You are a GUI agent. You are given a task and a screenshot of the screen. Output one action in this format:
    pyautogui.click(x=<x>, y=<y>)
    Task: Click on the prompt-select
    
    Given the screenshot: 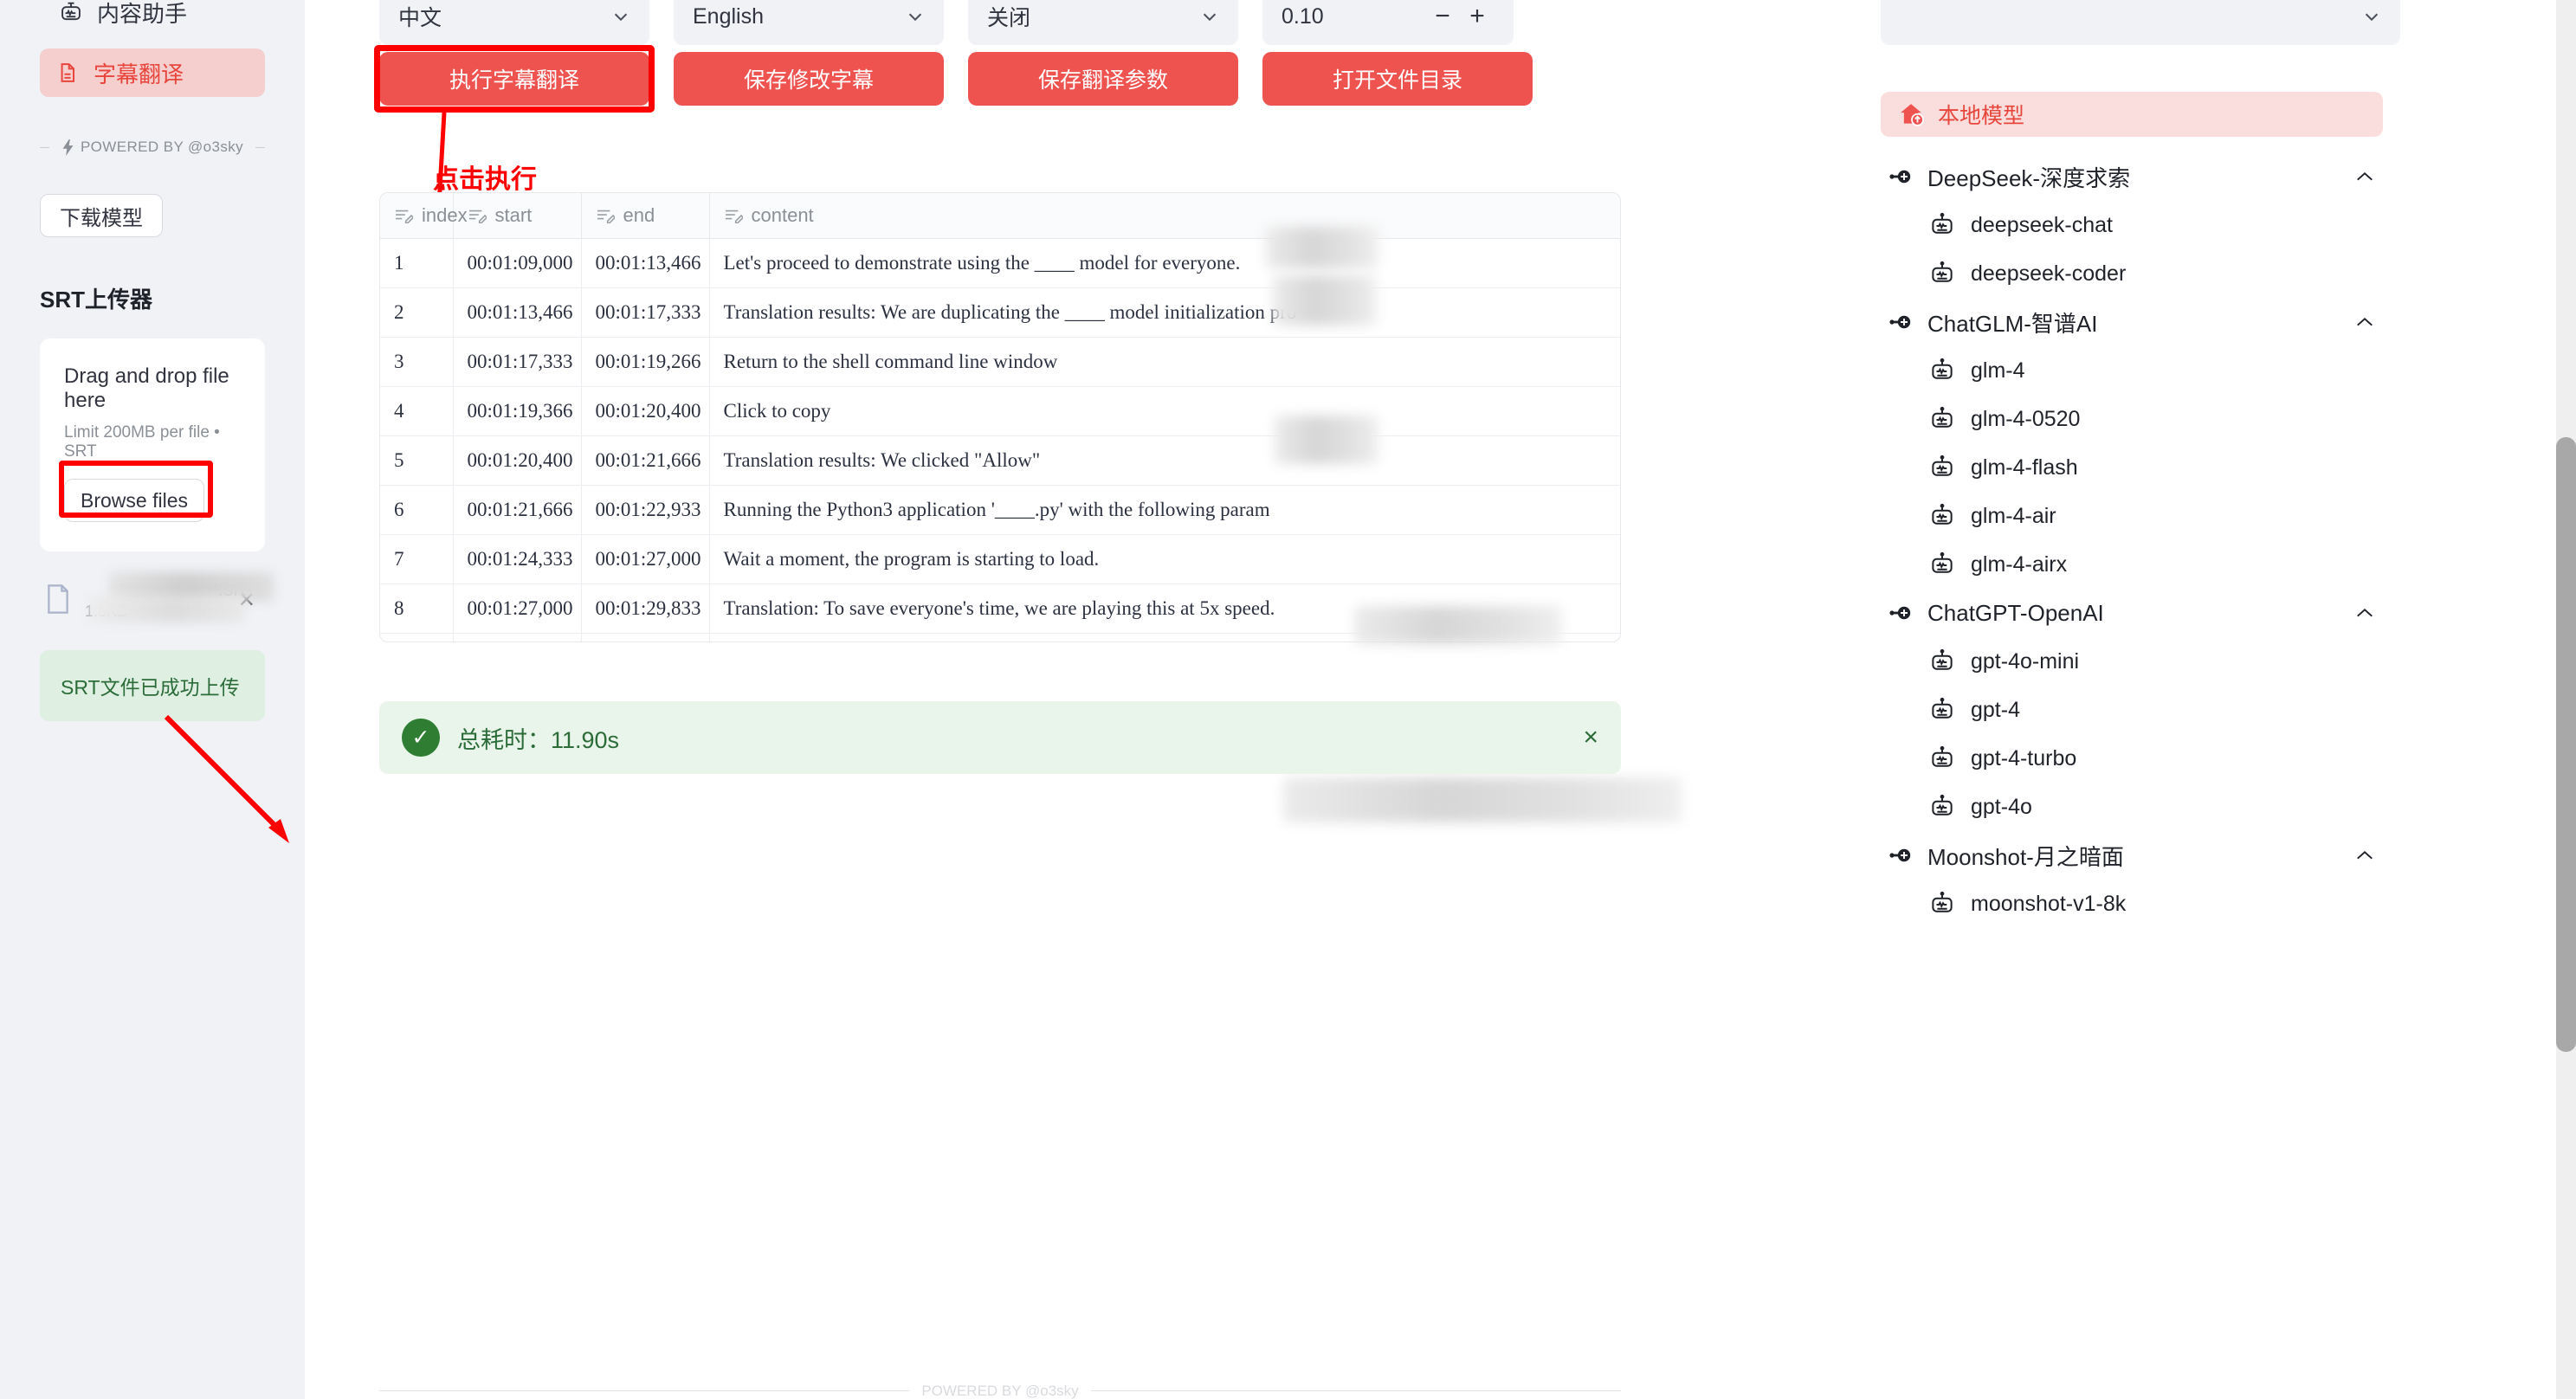 What is the action you would take?
    pyautogui.click(x=2140, y=22)
    